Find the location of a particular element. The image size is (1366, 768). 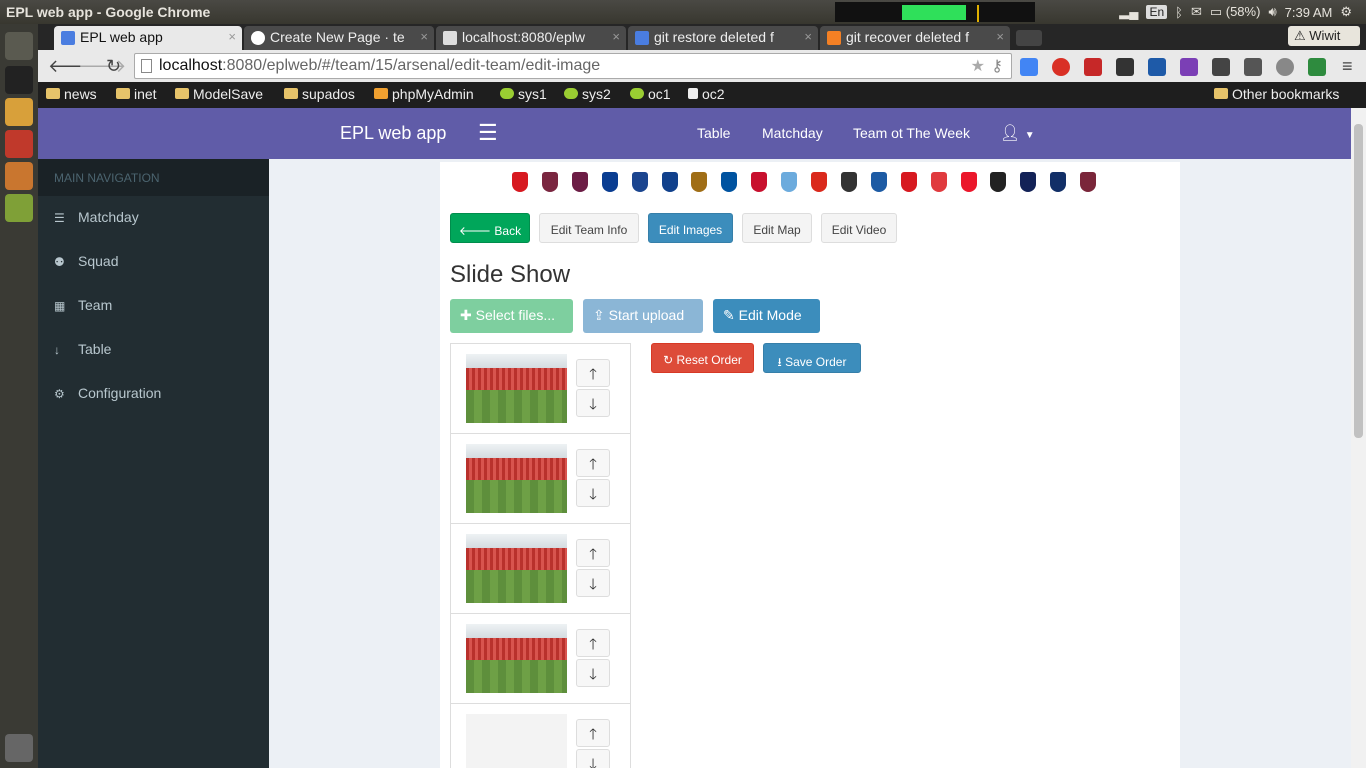

volume-icon: 🔊︎ is located at coordinates (1272, 12).